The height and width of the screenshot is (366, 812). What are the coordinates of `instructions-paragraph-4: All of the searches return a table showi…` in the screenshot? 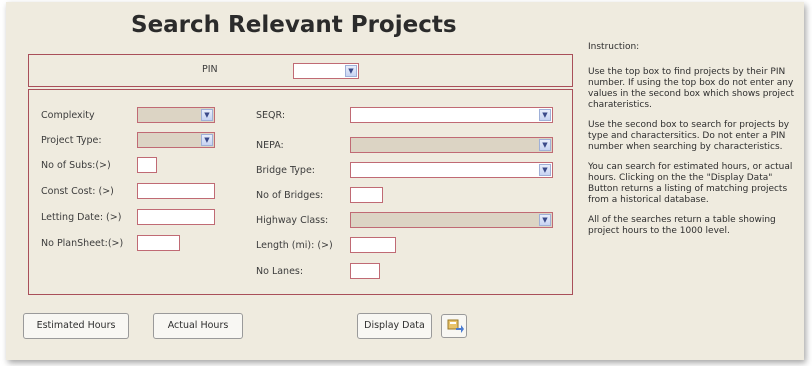 It's located at (682, 225).